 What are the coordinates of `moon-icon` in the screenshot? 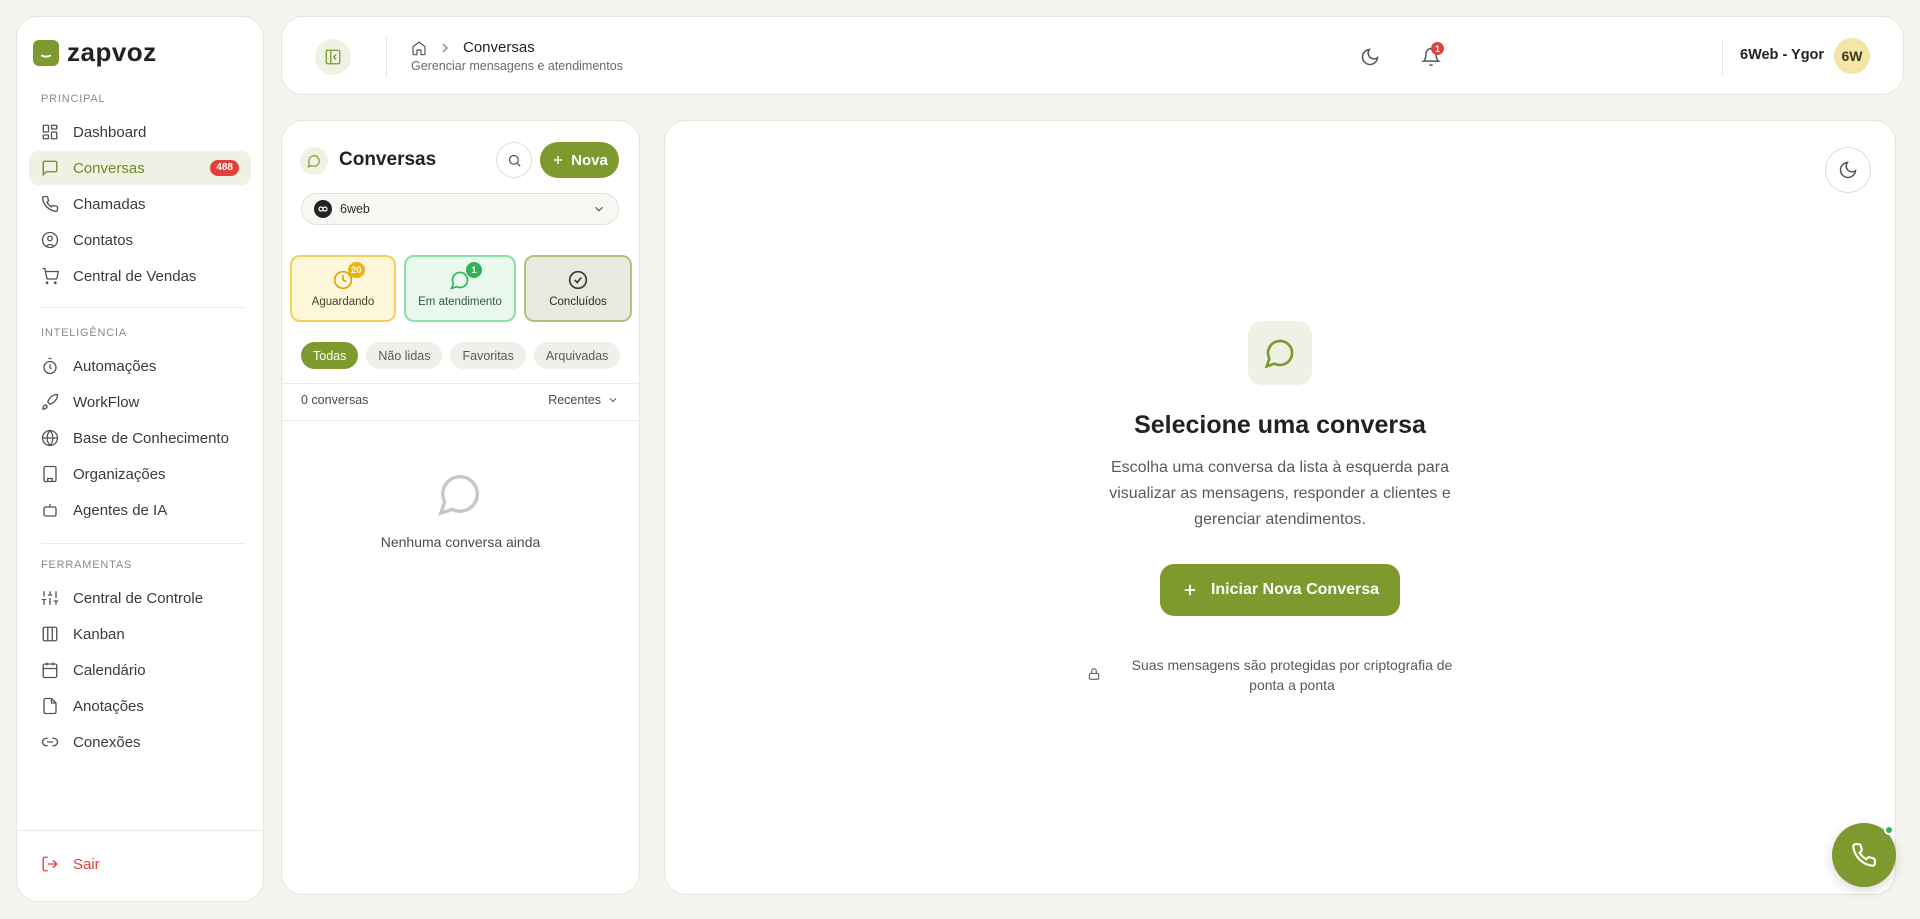 It's located at (1848, 170).